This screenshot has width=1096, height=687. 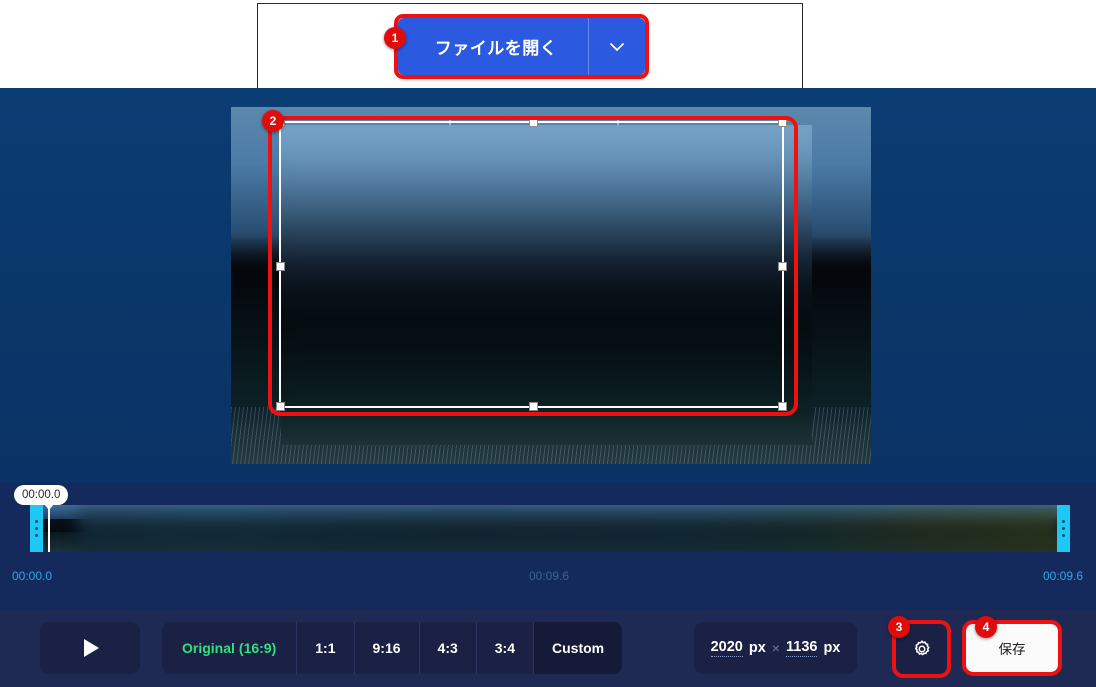 I want to click on save-button-label: 保存, so click(x=1012, y=649).